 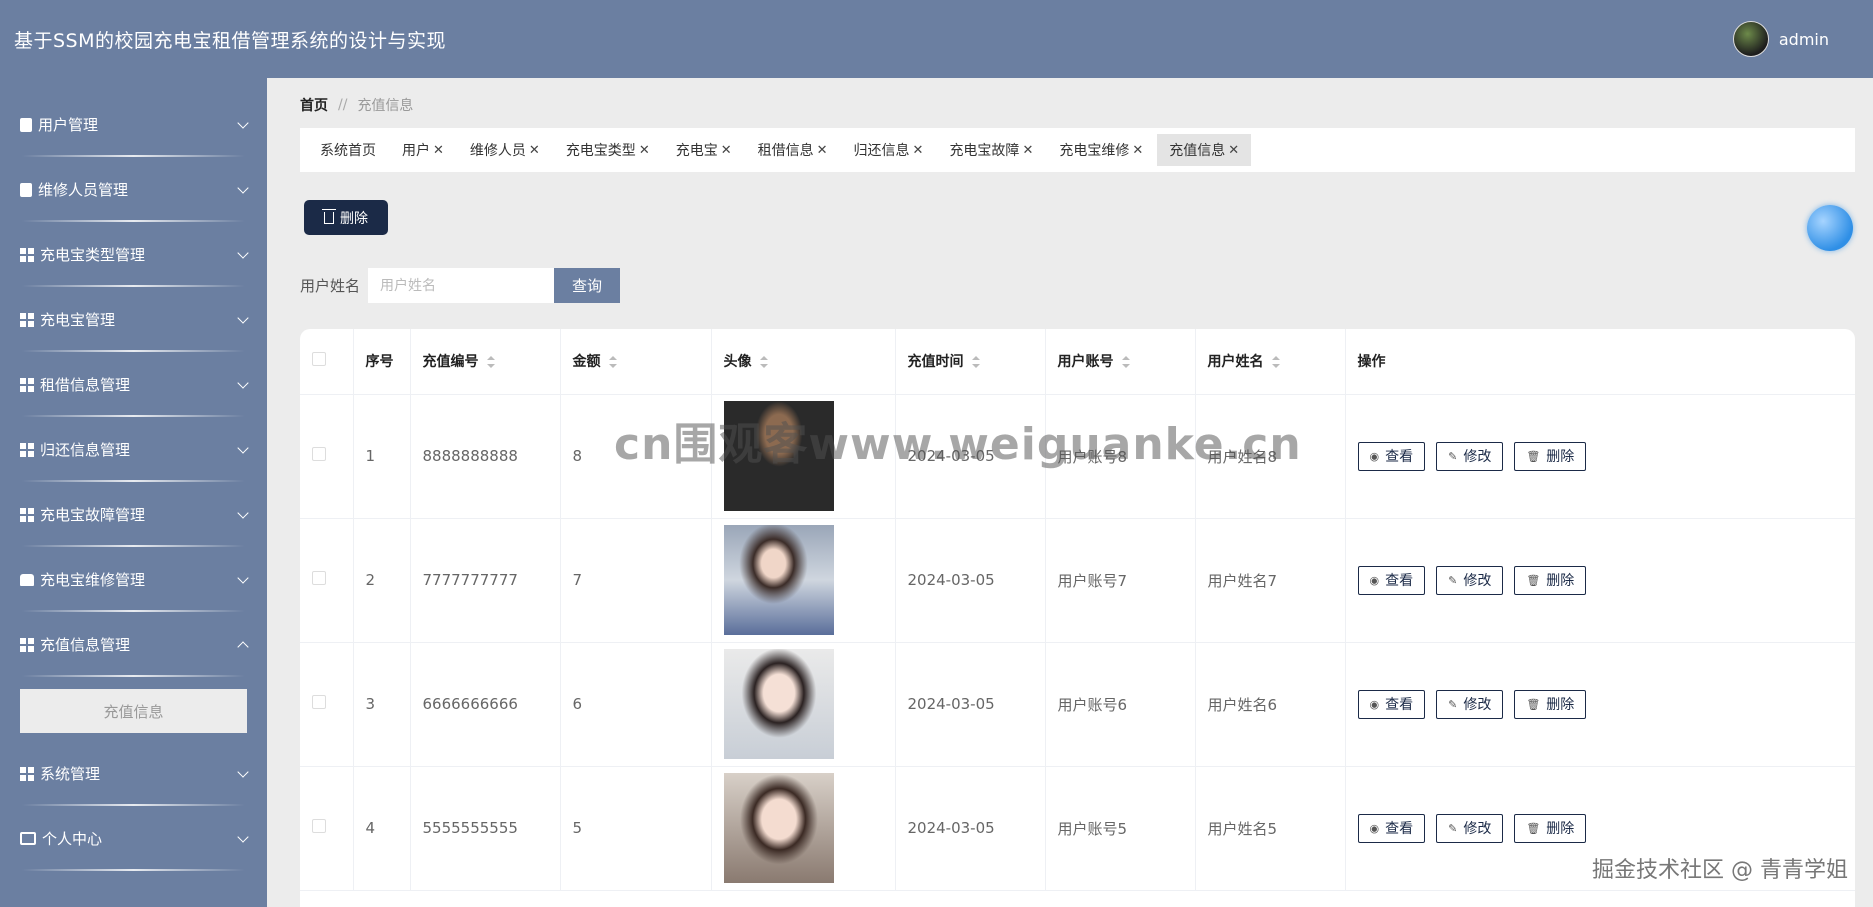 What do you see at coordinates (346, 217) in the screenshot?
I see `batch-delete-button: 删除` at bounding box center [346, 217].